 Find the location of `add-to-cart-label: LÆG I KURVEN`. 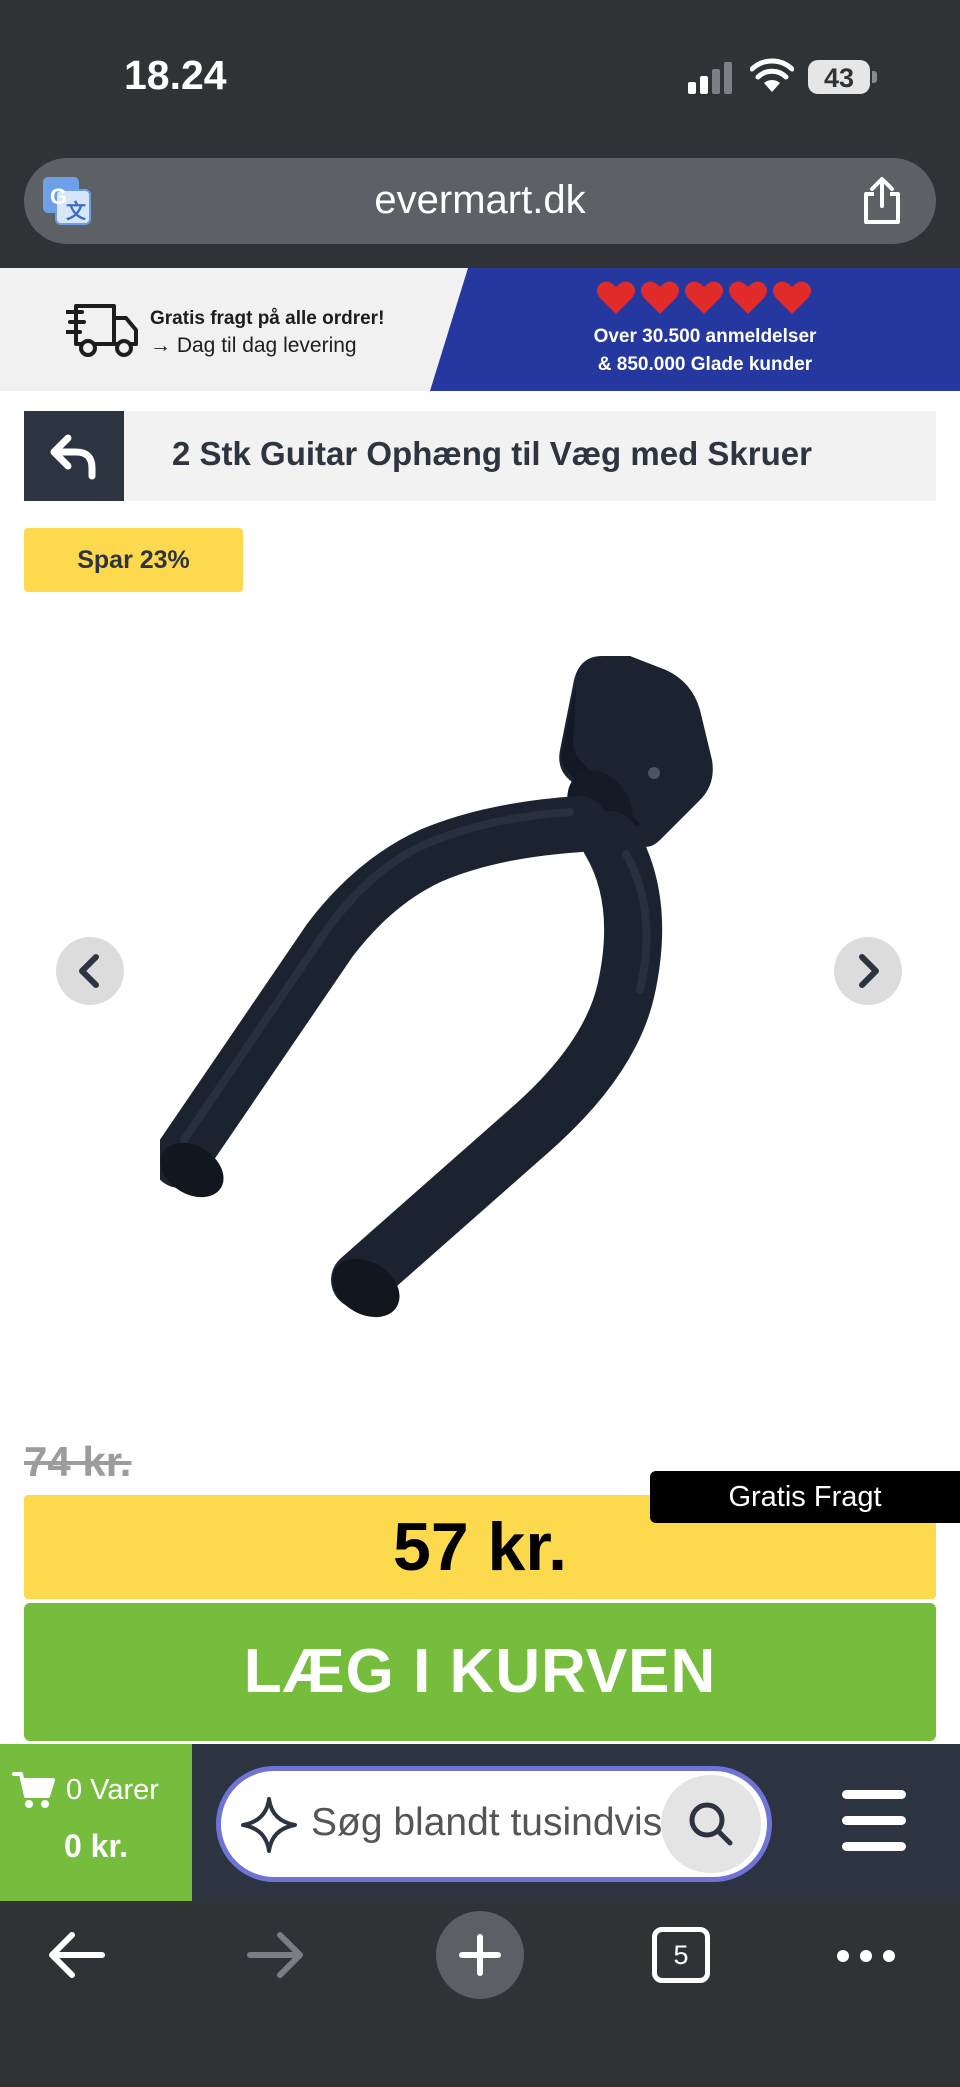

add-to-cart-label: LÆG I KURVEN is located at coordinates (480, 1671).